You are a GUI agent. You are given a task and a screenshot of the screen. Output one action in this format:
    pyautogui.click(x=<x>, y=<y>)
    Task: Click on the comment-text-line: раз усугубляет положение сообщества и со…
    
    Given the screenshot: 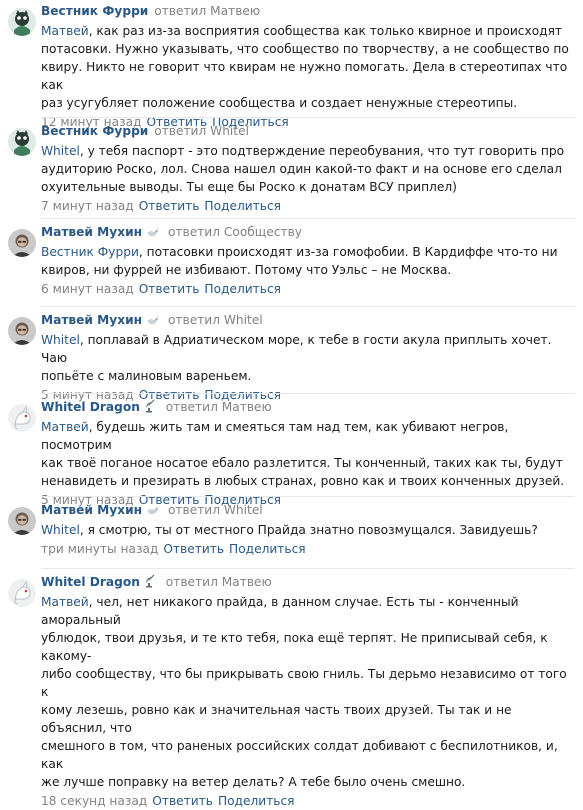 What is the action you would take?
    pyautogui.click(x=308, y=103)
    